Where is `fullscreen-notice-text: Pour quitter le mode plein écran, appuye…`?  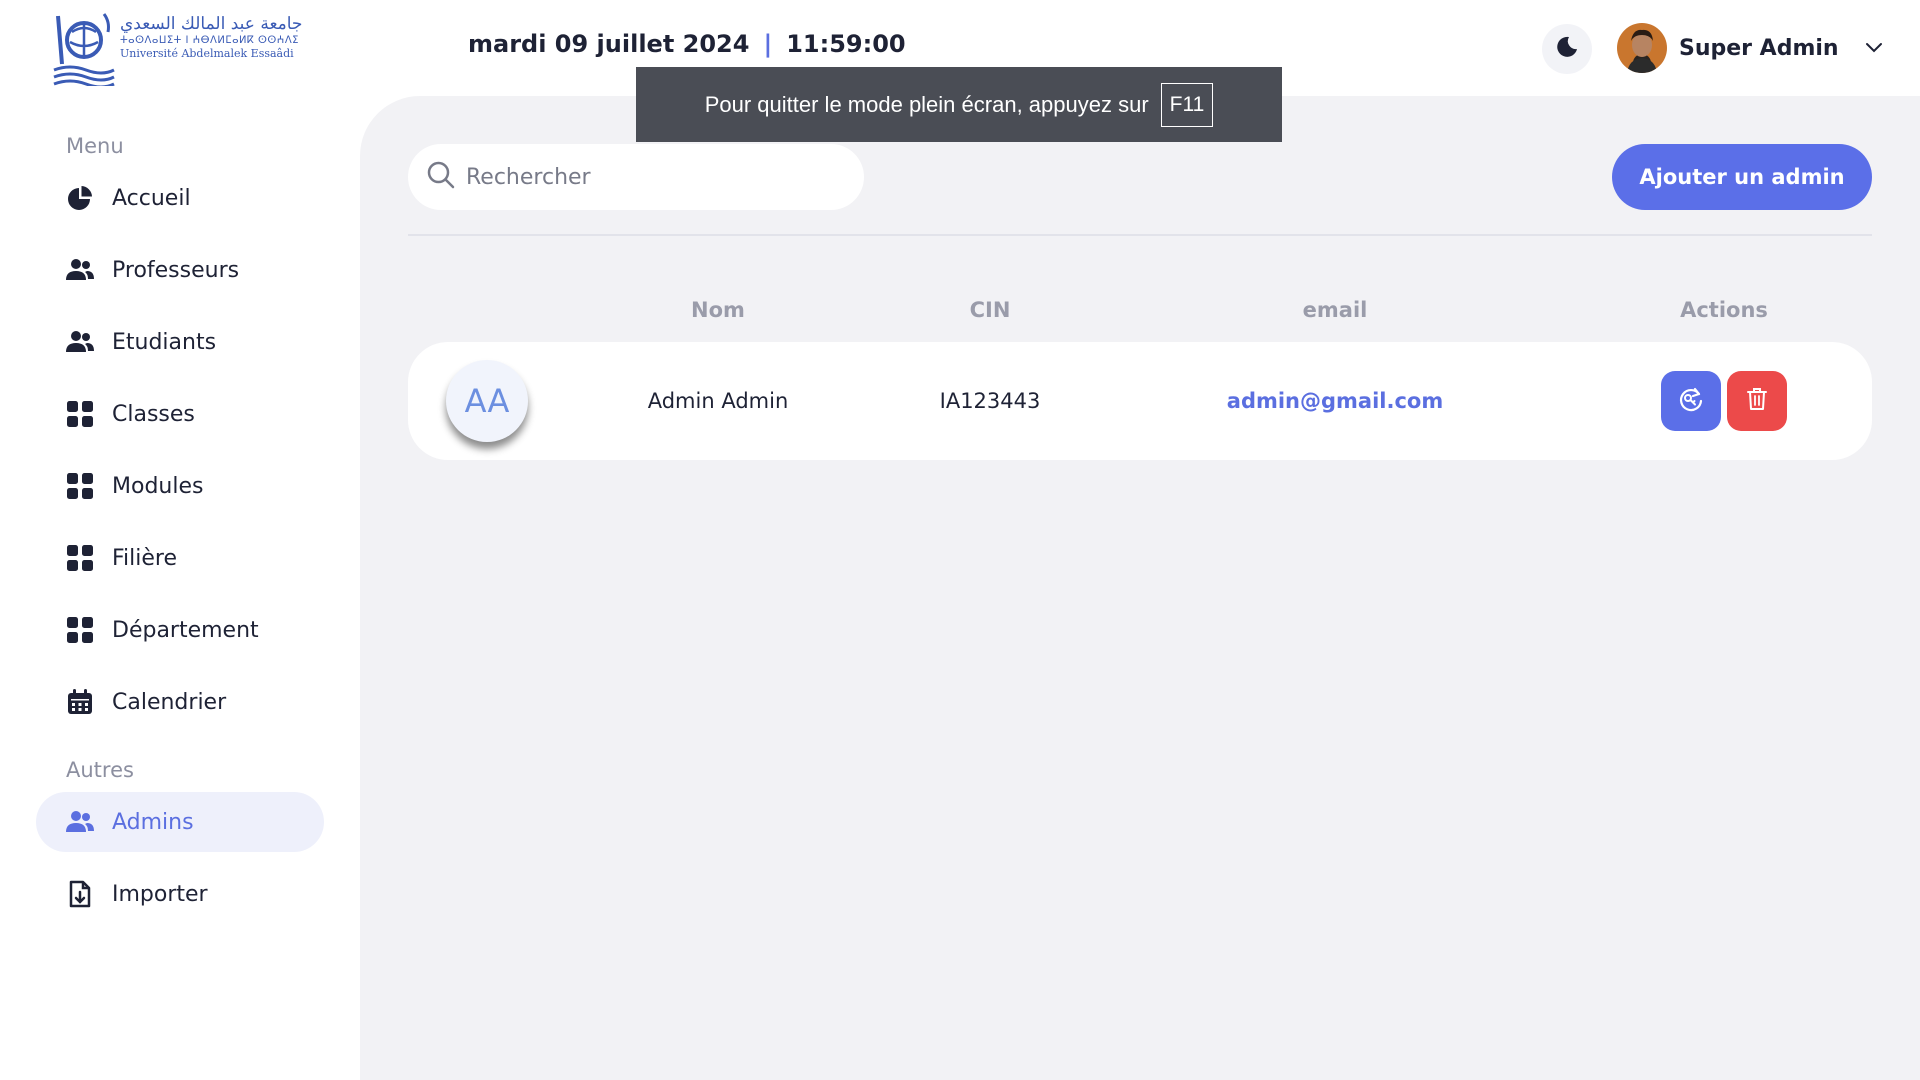 fullscreen-notice-text: Pour quitter le mode plein écran, appuye… is located at coordinates (926, 104).